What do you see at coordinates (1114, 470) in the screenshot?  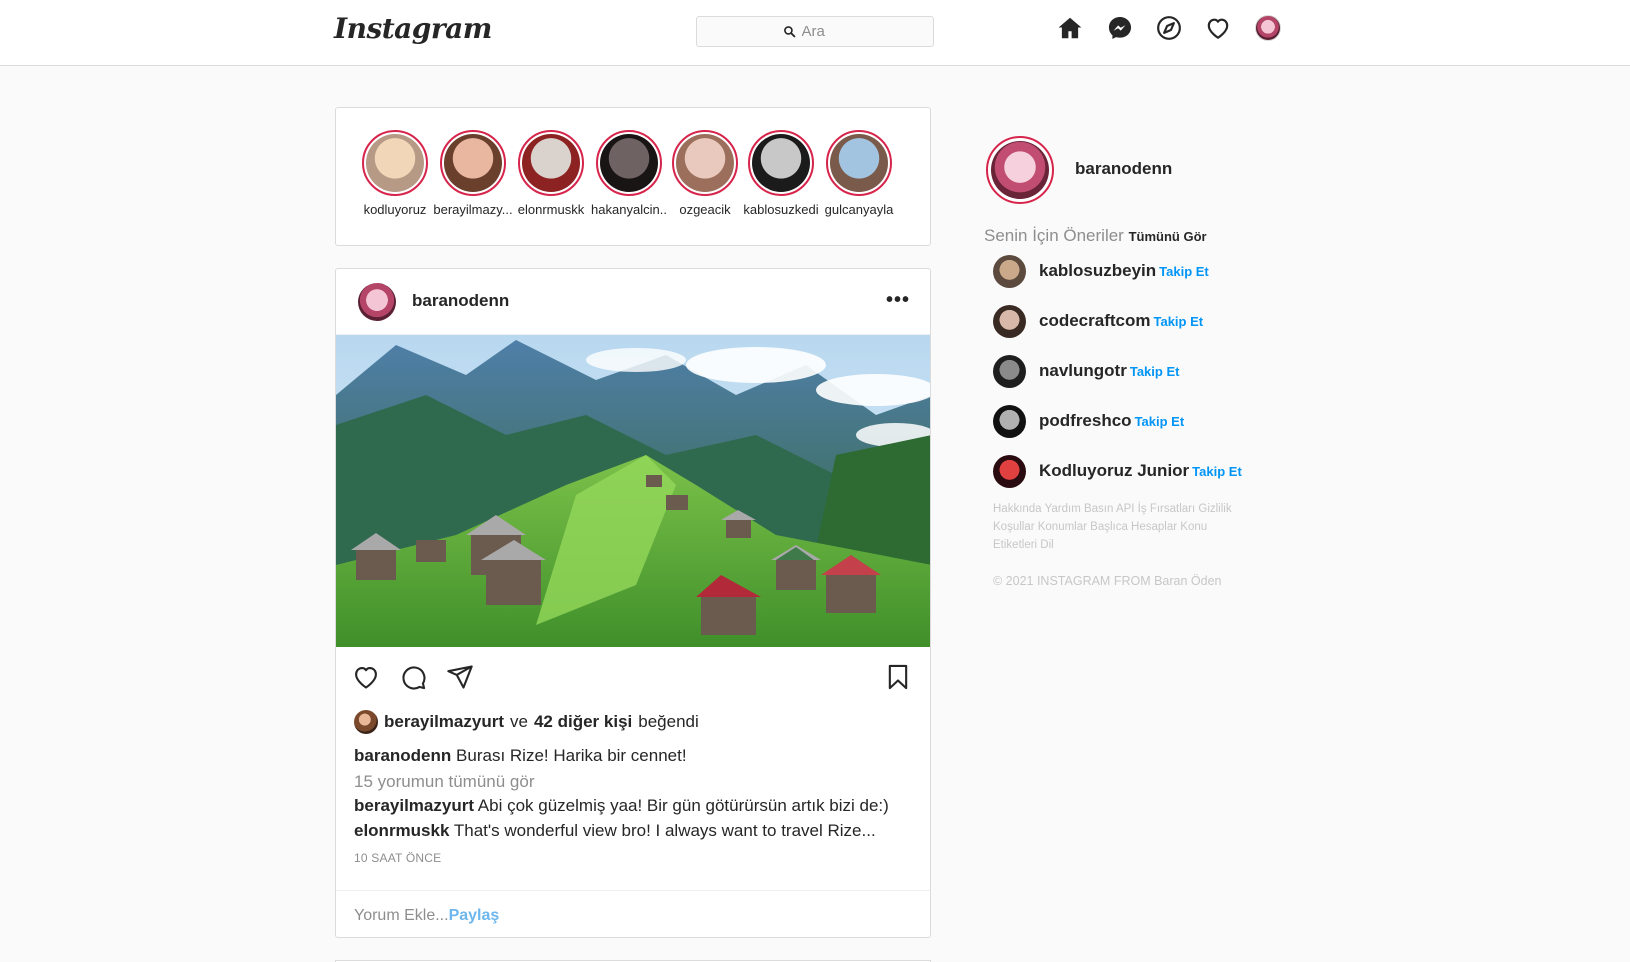 I see `suggestion-username: Kodluyoruz Junior` at bounding box center [1114, 470].